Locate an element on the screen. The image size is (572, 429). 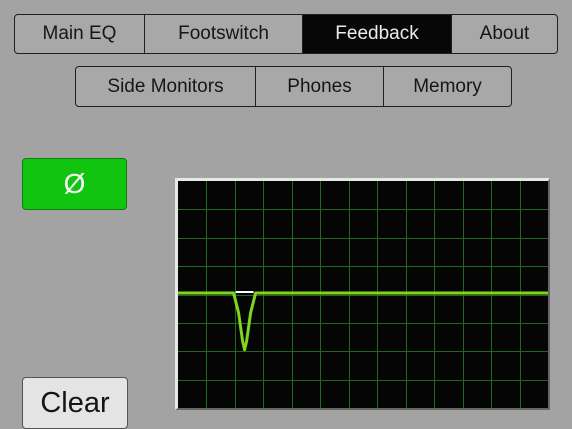
eq-response-curve is located at coordinates (363, 321).